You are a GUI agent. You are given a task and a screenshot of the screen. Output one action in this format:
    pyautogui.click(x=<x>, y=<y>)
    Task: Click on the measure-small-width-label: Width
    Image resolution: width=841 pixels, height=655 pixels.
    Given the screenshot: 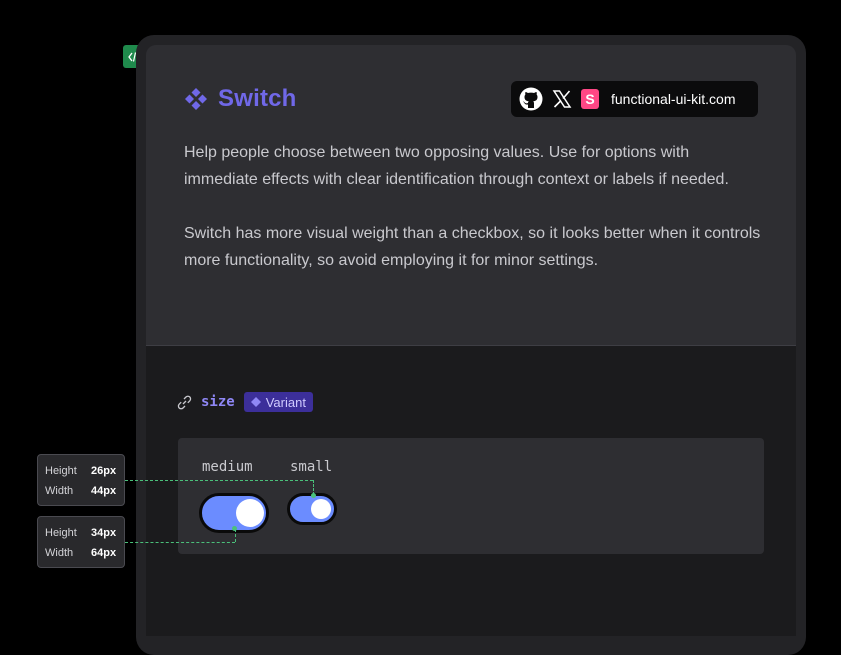 What is the action you would take?
    pyautogui.click(x=59, y=491)
    